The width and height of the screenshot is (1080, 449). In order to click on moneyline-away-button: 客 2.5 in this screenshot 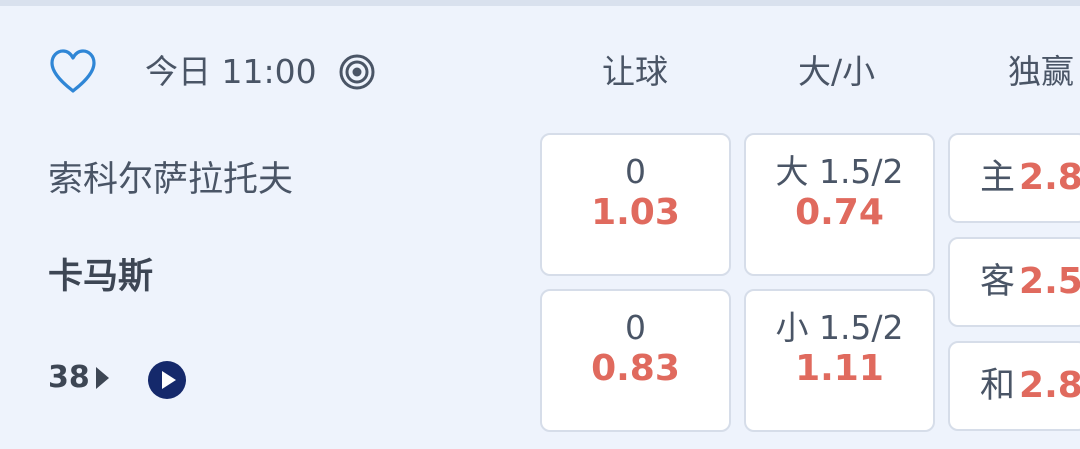, I will do `click(1014, 282)`.